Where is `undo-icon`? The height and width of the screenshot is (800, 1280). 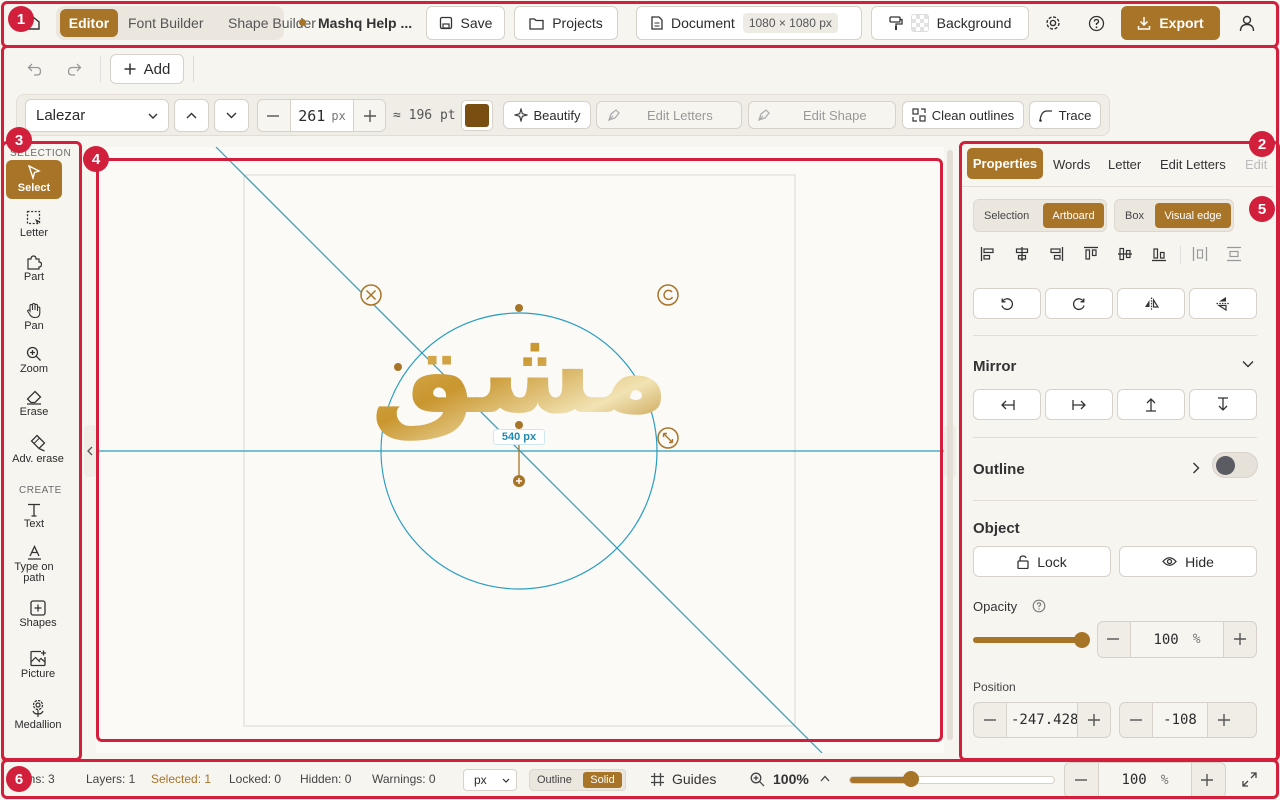 undo-icon is located at coordinates (34, 69).